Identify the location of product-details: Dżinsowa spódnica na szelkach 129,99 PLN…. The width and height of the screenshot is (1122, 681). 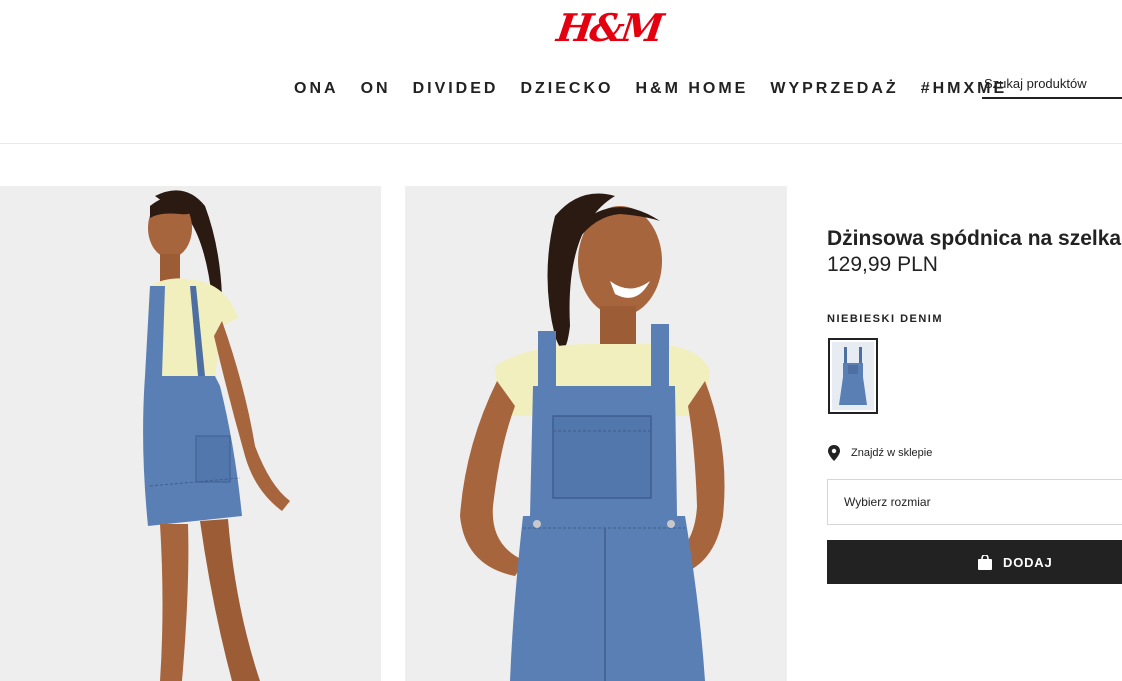
(974, 405).